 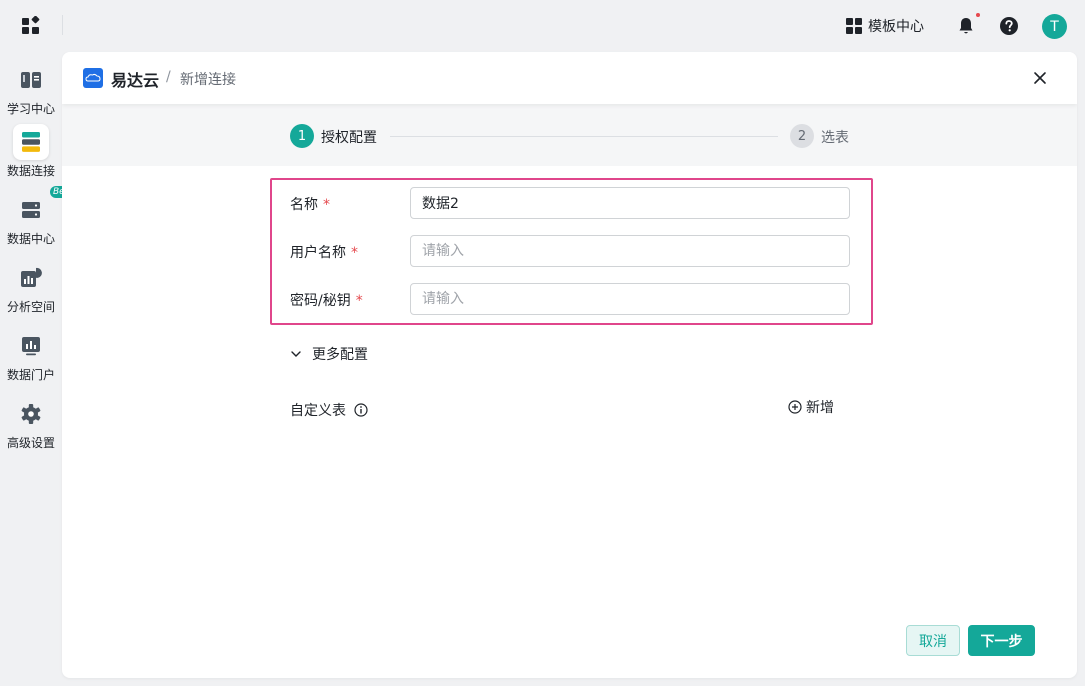 I want to click on data-portal-icon, so click(x=31, y=346).